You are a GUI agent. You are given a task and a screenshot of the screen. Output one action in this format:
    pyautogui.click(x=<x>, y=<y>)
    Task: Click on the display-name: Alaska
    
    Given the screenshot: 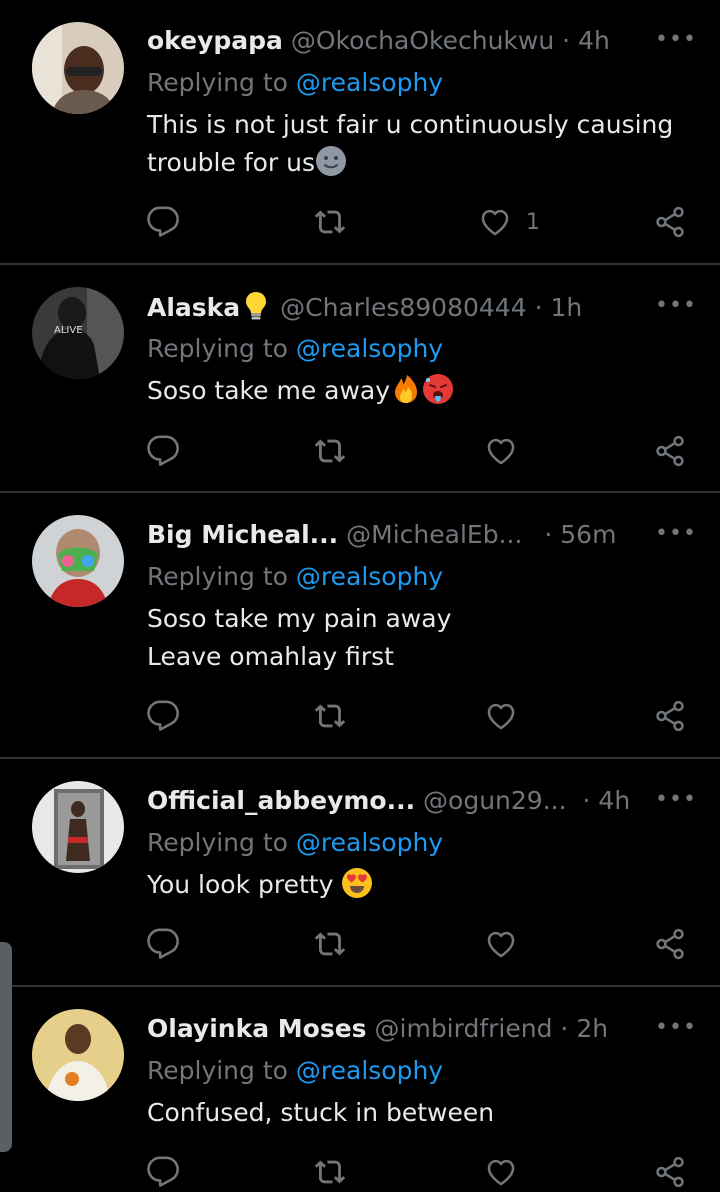 What is the action you would take?
    pyautogui.click(x=193, y=307)
    